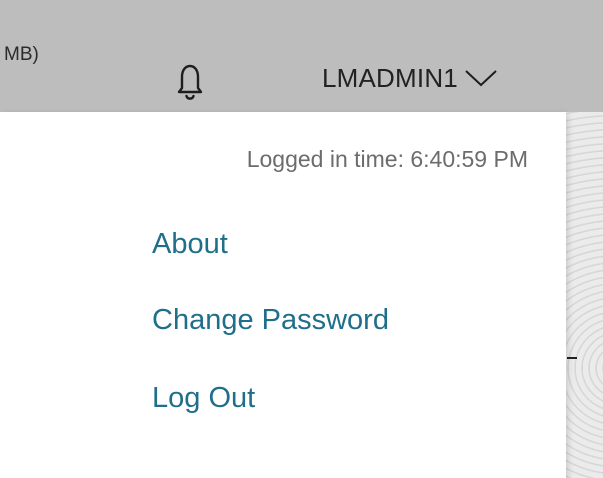 The height and width of the screenshot is (478, 603). What do you see at coordinates (481, 78) in the screenshot?
I see `chevron-down-icon` at bounding box center [481, 78].